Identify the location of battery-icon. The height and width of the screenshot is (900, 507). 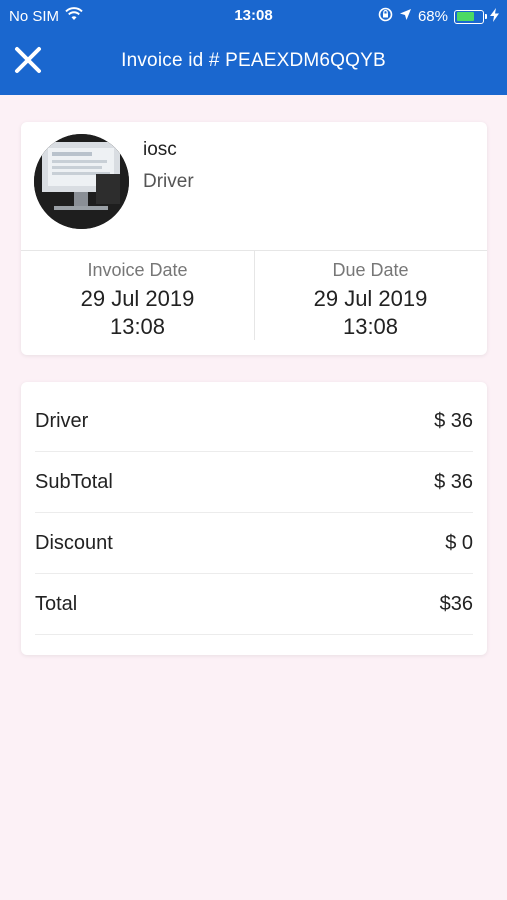
(470, 16).